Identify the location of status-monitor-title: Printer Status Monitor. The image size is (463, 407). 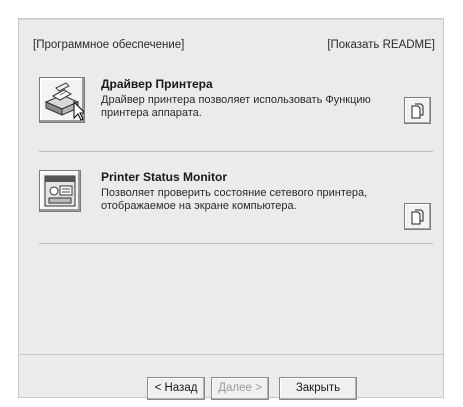
(164, 177).